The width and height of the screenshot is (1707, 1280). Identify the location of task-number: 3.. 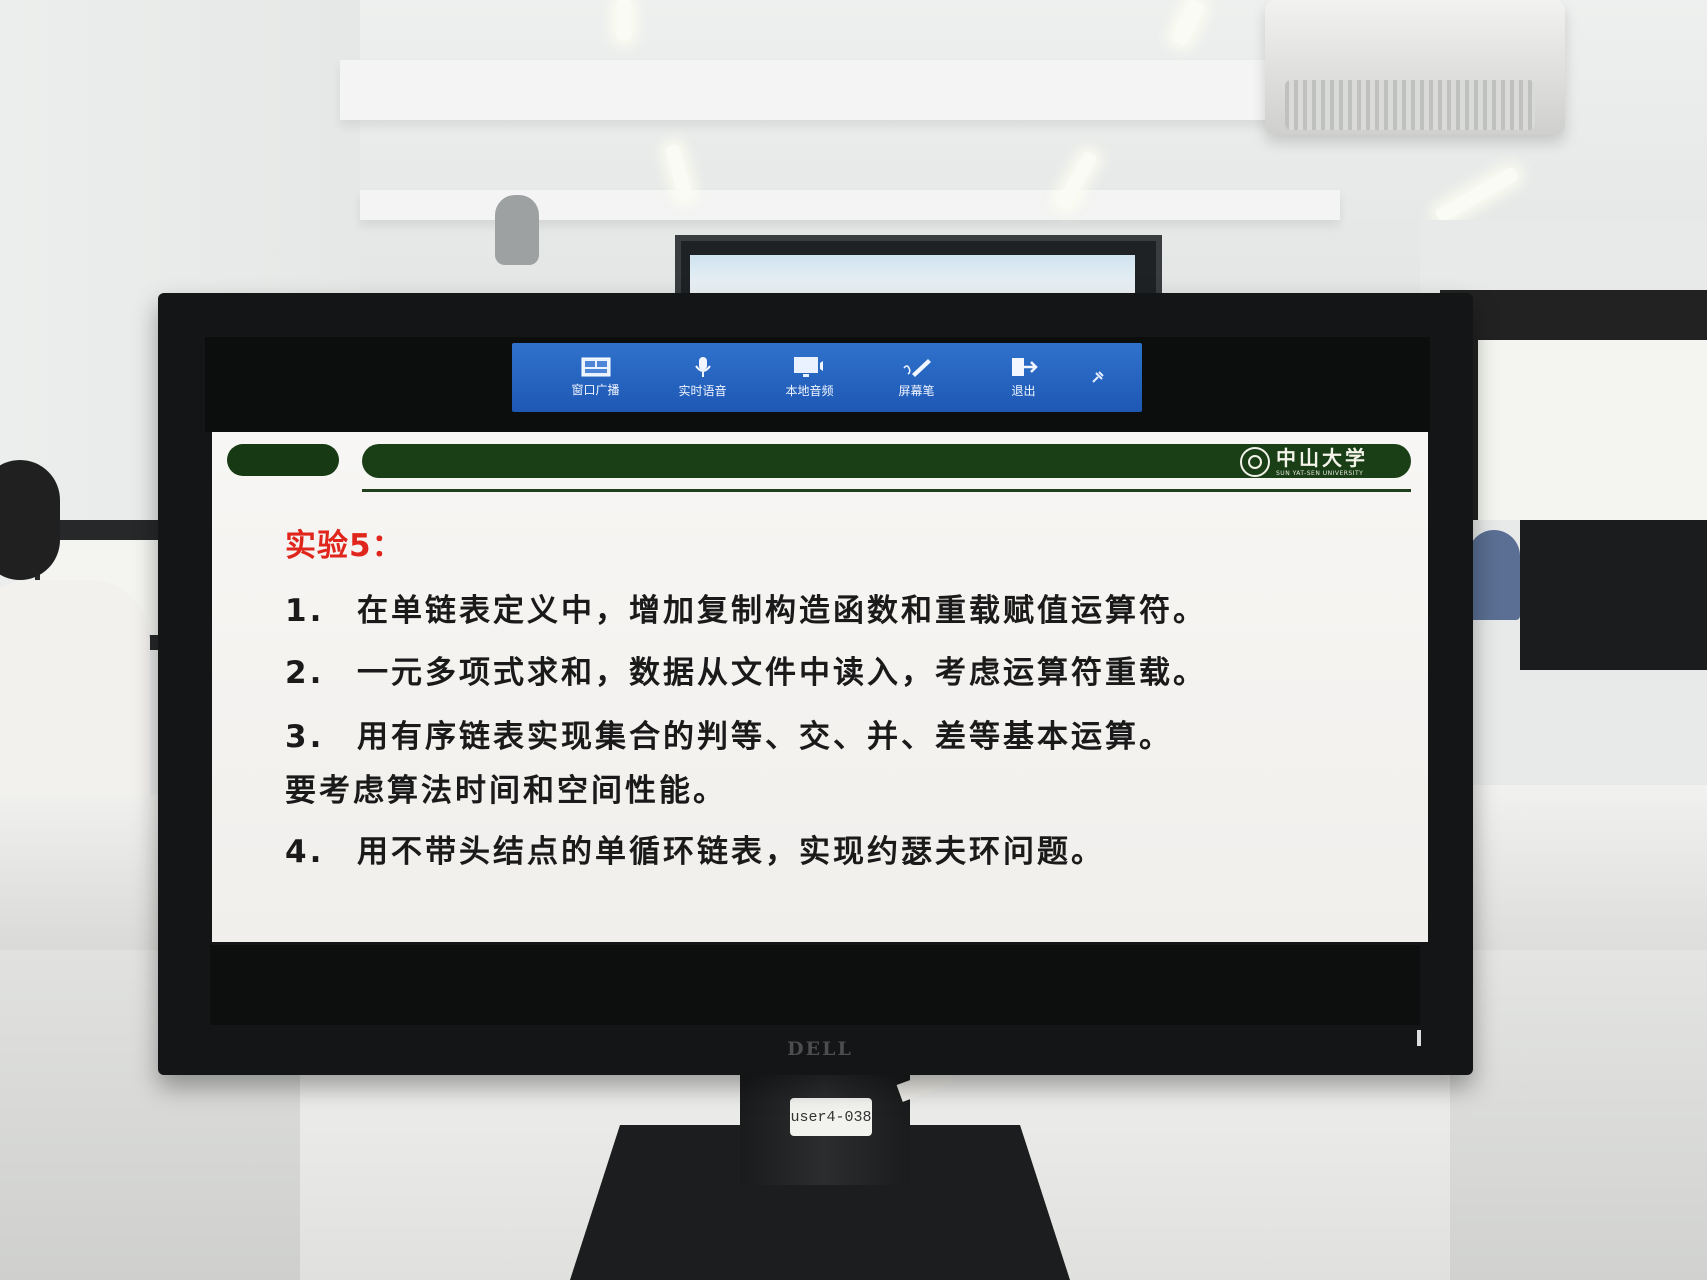
(305, 737).